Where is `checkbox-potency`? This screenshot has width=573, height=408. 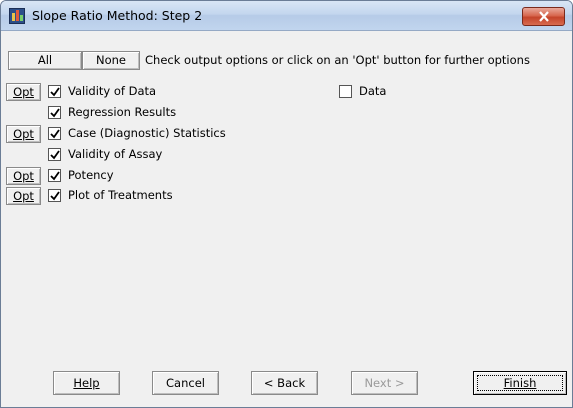 checkbox-potency is located at coordinates (54, 175).